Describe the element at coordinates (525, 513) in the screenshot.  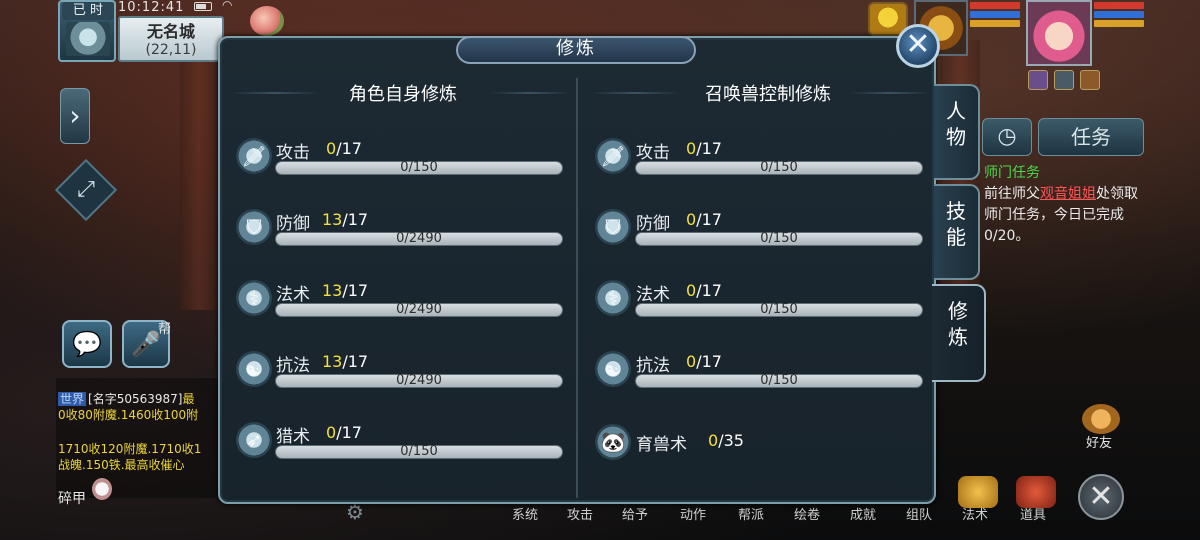
I see `bottom-menu-system: 系统` at that location.